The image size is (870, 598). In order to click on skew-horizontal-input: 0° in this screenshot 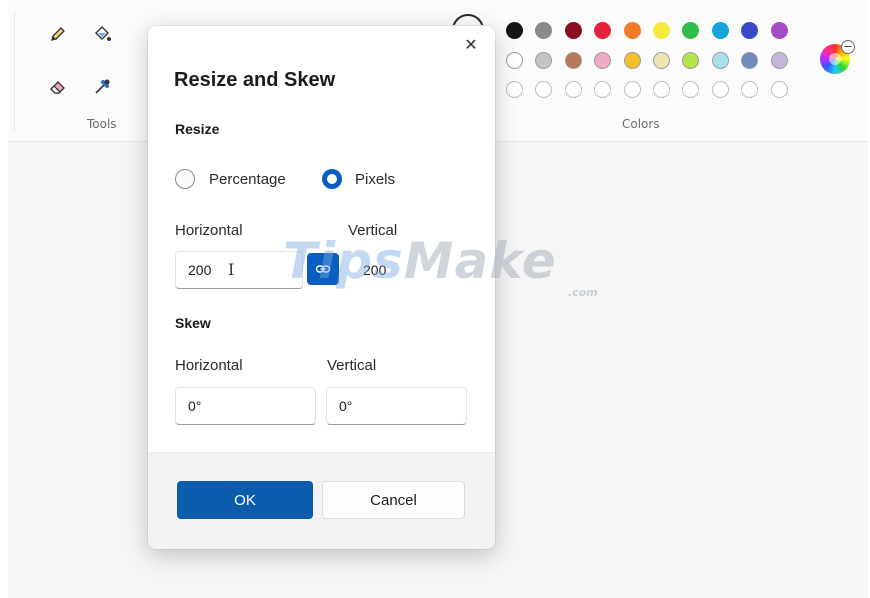, I will do `click(245, 406)`.